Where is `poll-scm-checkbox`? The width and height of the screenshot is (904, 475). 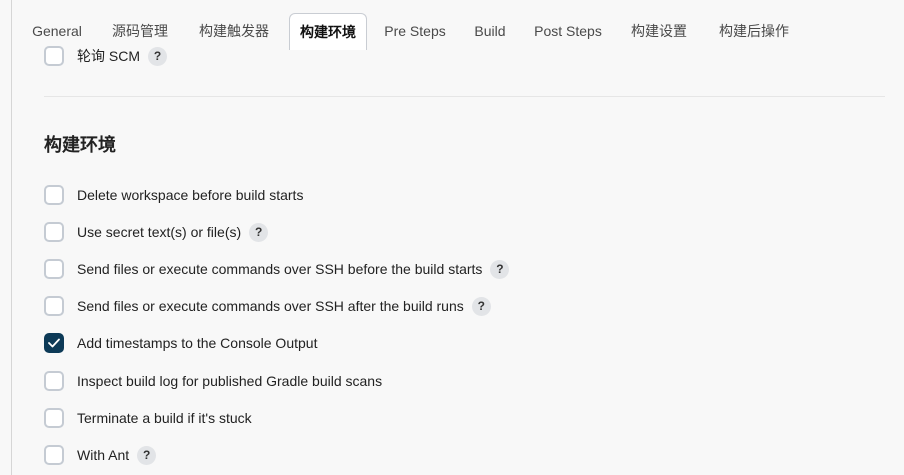 poll-scm-checkbox is located at coordinates (54, 56).